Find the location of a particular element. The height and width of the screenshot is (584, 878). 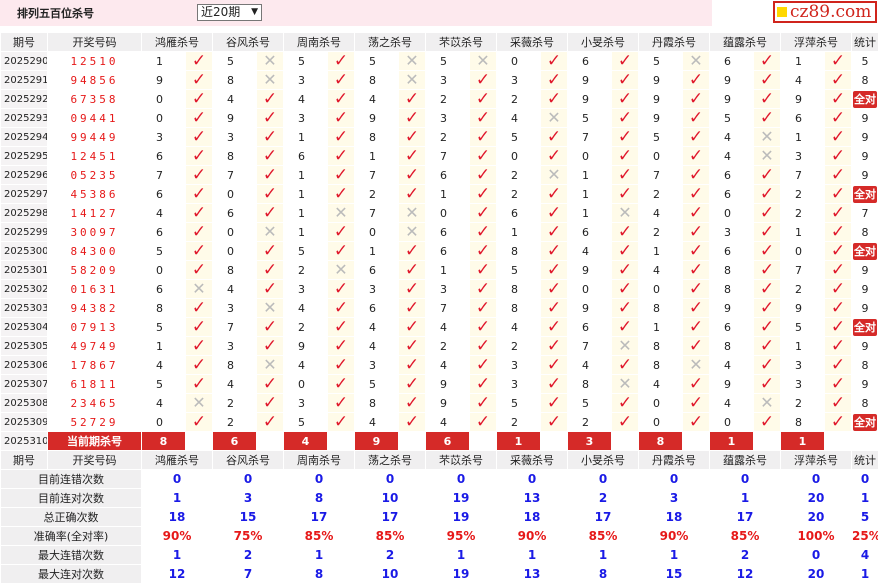

stats-value: 17 is located at coordinates (745, 517).